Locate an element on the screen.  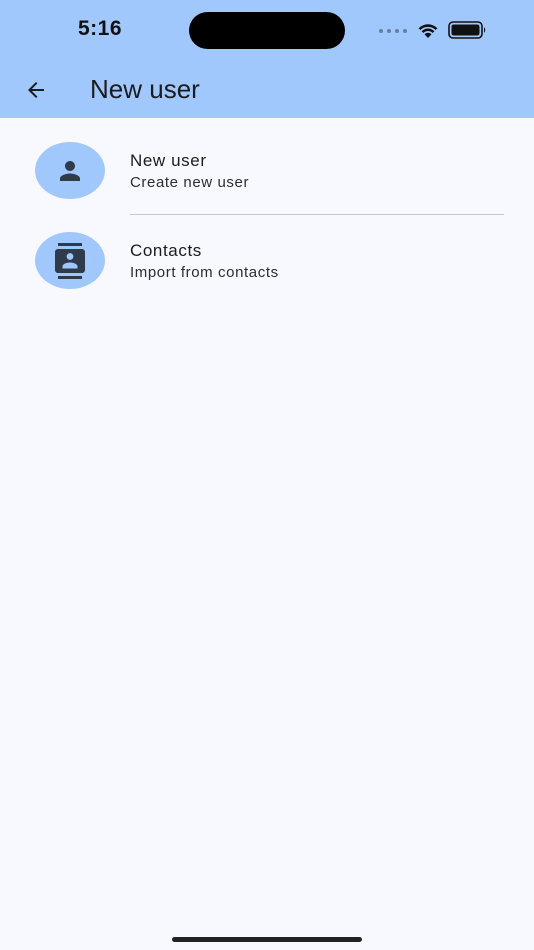
list-item-new-user: New user Create new user is located at coordinates (267, 166).